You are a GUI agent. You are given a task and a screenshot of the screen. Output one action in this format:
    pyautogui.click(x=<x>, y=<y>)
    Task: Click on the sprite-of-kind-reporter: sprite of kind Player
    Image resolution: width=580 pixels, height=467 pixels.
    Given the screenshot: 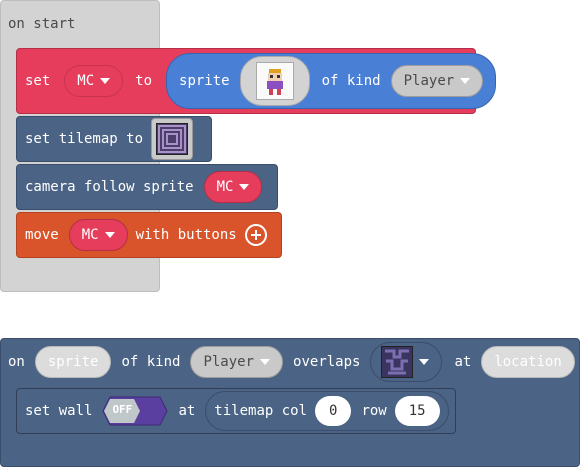 What is the action you would take?
    pyautogui.click(x=331, y=81)
    